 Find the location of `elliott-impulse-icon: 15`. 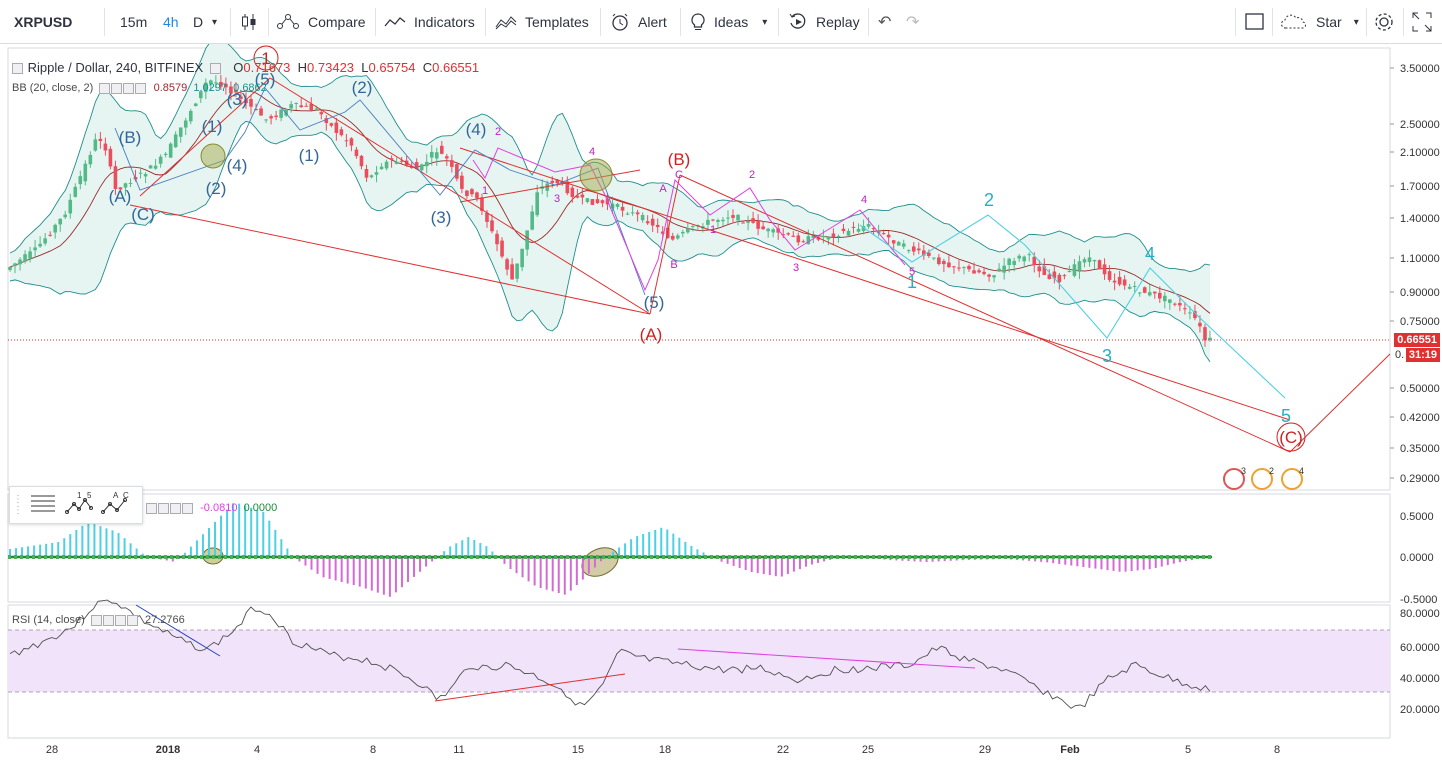

elliott-impulse-icon: 15 is located at coordinates (80, 505).